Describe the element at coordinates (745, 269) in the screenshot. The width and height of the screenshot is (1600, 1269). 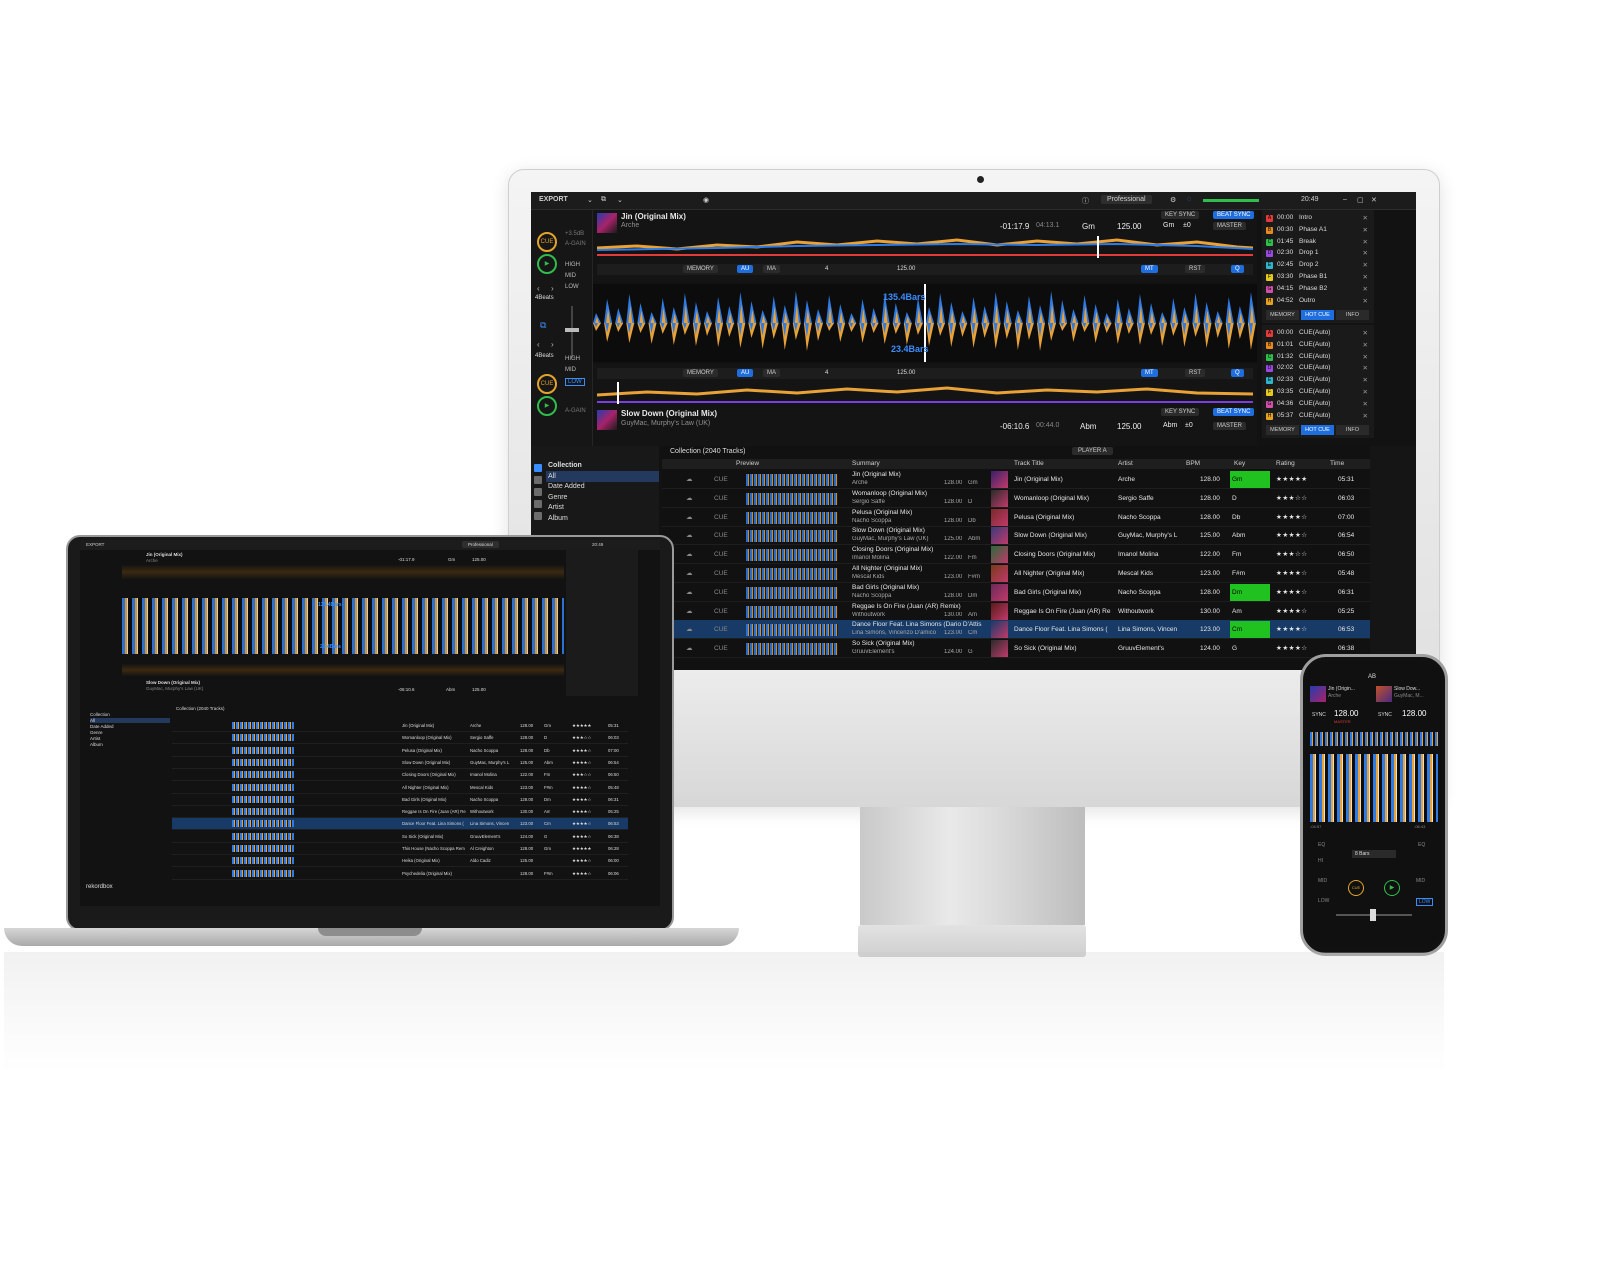
I see `deck1-au-button: AU` at that location.